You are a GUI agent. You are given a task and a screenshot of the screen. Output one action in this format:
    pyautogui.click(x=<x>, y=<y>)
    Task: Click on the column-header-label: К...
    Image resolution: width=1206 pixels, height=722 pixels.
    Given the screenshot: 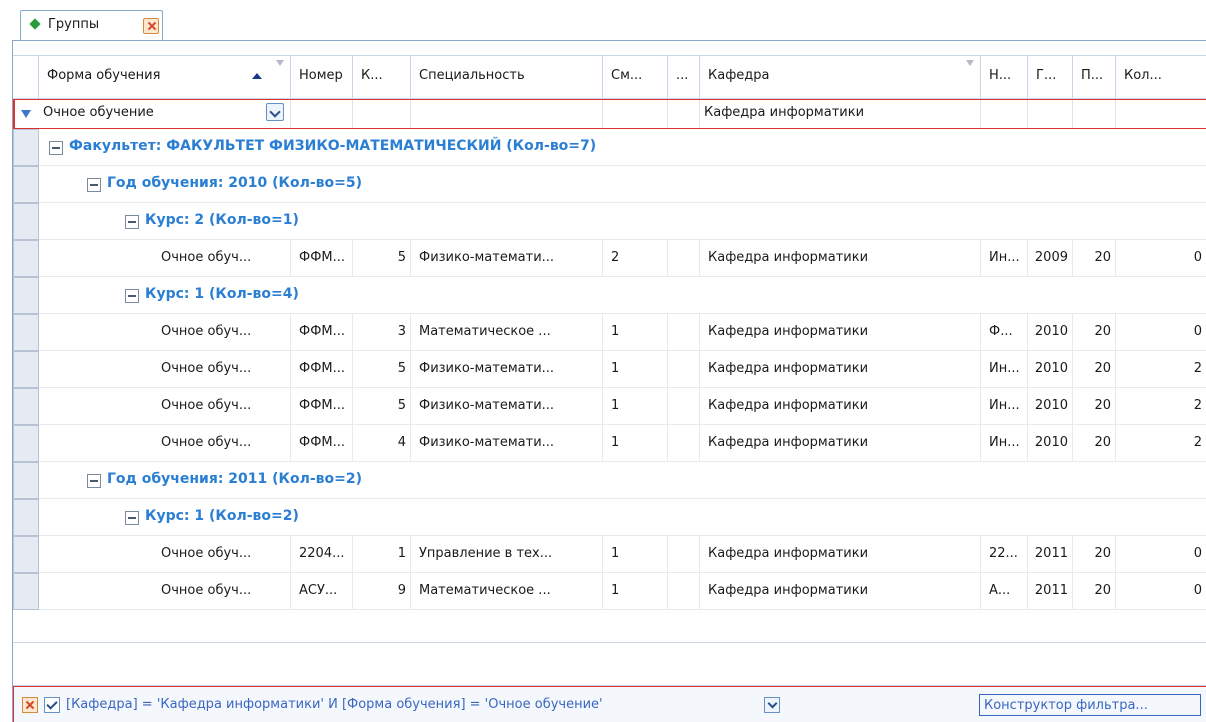 What is the action you would take?
    pyautogui.click(x=372, y=75)
    